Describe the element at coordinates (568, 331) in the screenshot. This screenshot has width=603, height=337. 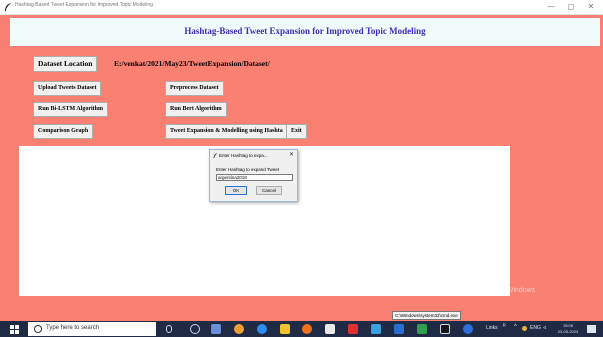
I see `clock-date: 23-05-2023` at that location.